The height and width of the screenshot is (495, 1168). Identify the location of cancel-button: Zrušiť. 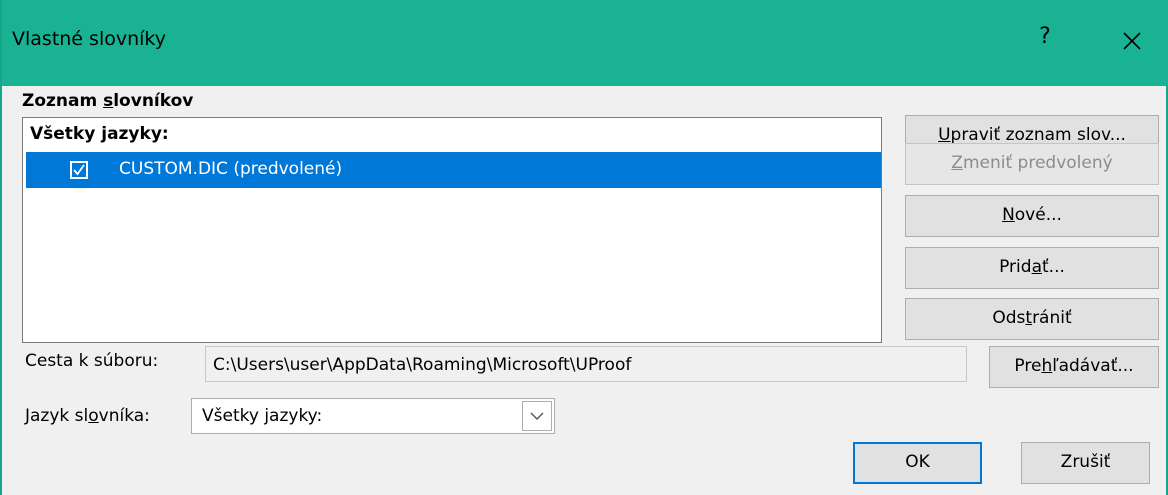
(1085, 463).